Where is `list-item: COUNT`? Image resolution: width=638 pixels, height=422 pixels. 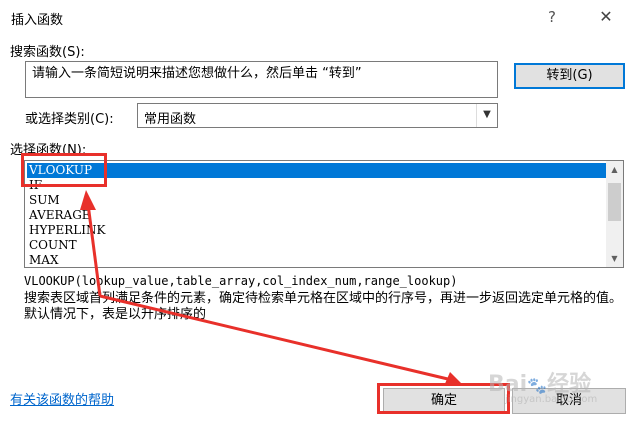
list-item: COUNT is located at coordinates (317, 245).